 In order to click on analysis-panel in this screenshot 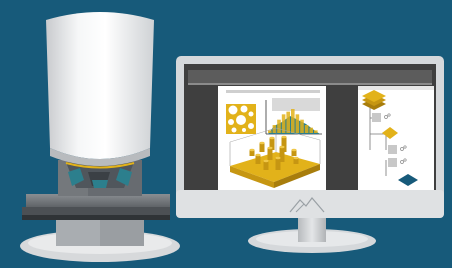, I will do `click(272, 138)`.